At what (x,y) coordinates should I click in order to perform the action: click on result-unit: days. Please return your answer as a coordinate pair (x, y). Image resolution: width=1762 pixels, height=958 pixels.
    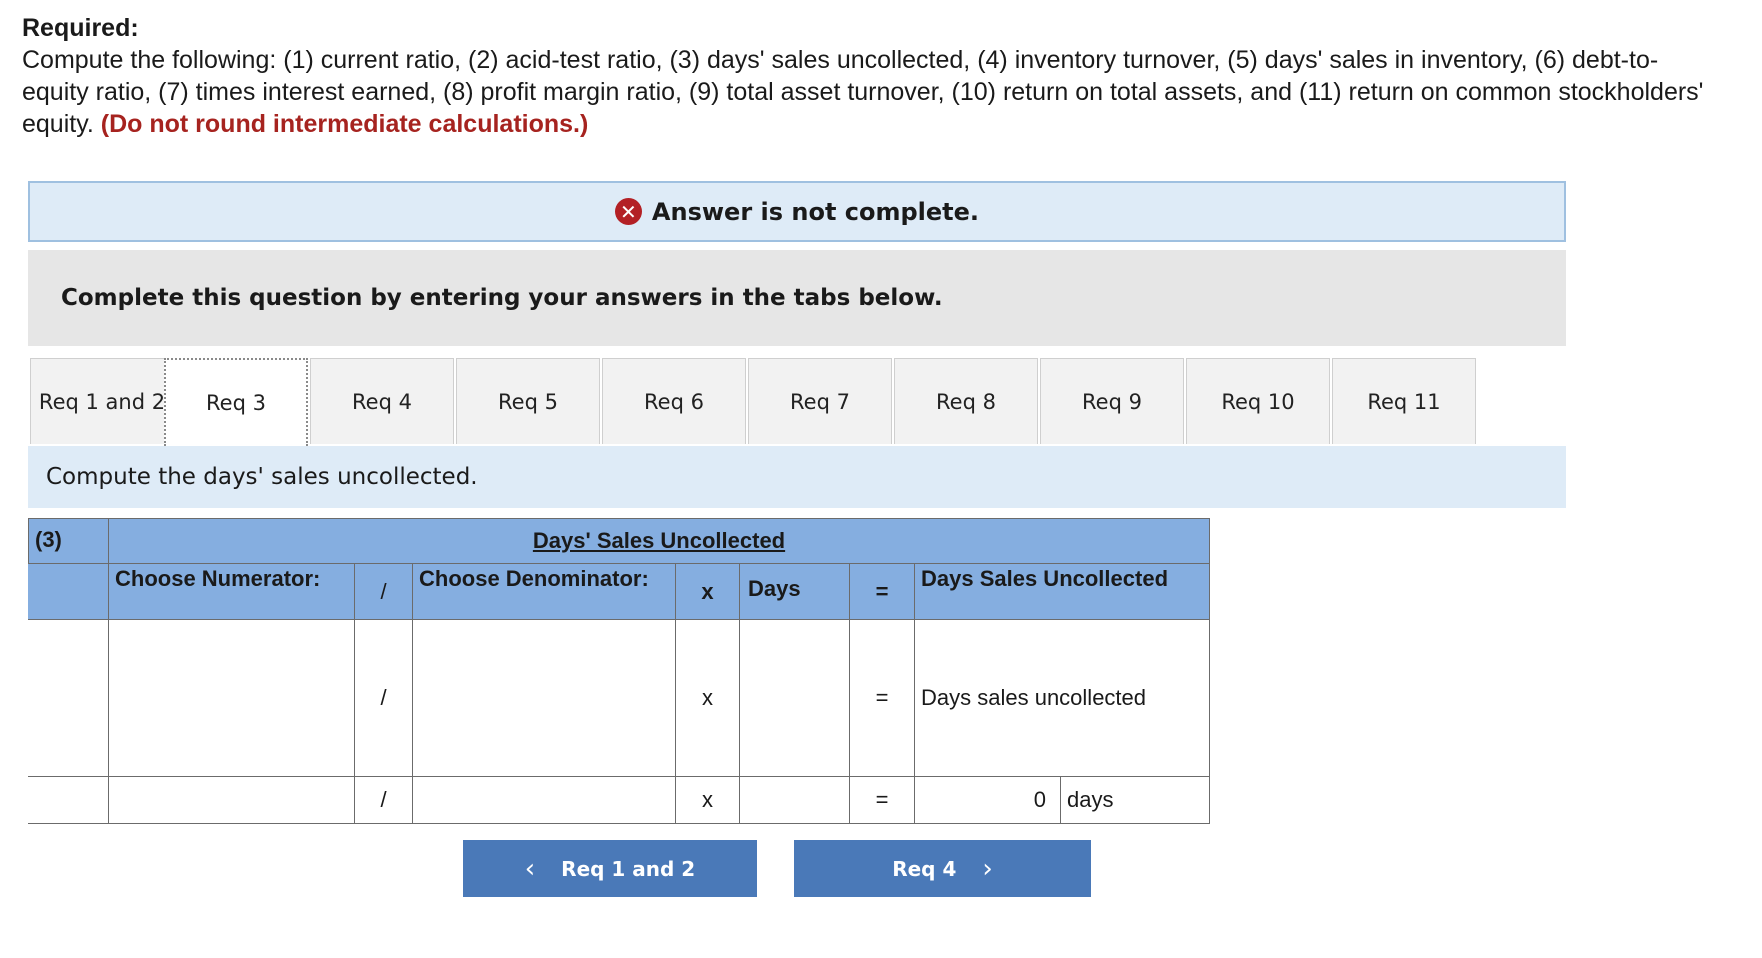
    Looking at the image, I should click on (1135, 800).